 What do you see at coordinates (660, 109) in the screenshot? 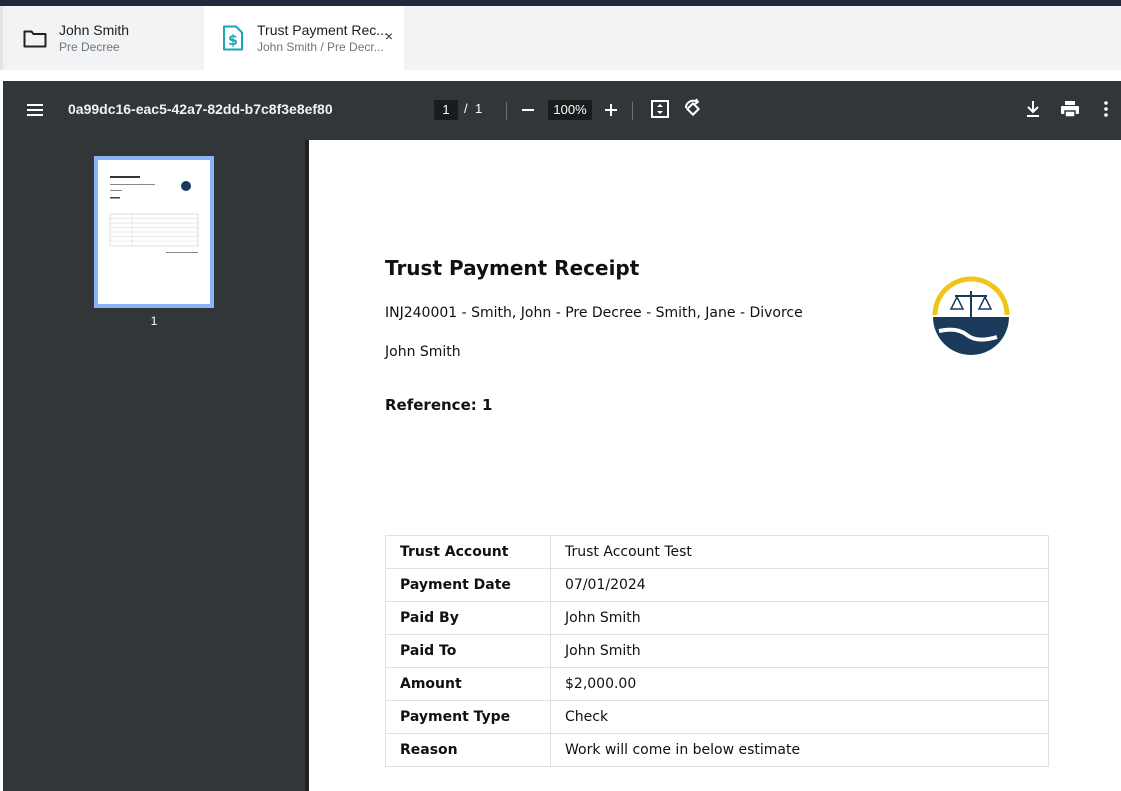
I see `fit-to-page-icon` at bounding box center [660, 109].